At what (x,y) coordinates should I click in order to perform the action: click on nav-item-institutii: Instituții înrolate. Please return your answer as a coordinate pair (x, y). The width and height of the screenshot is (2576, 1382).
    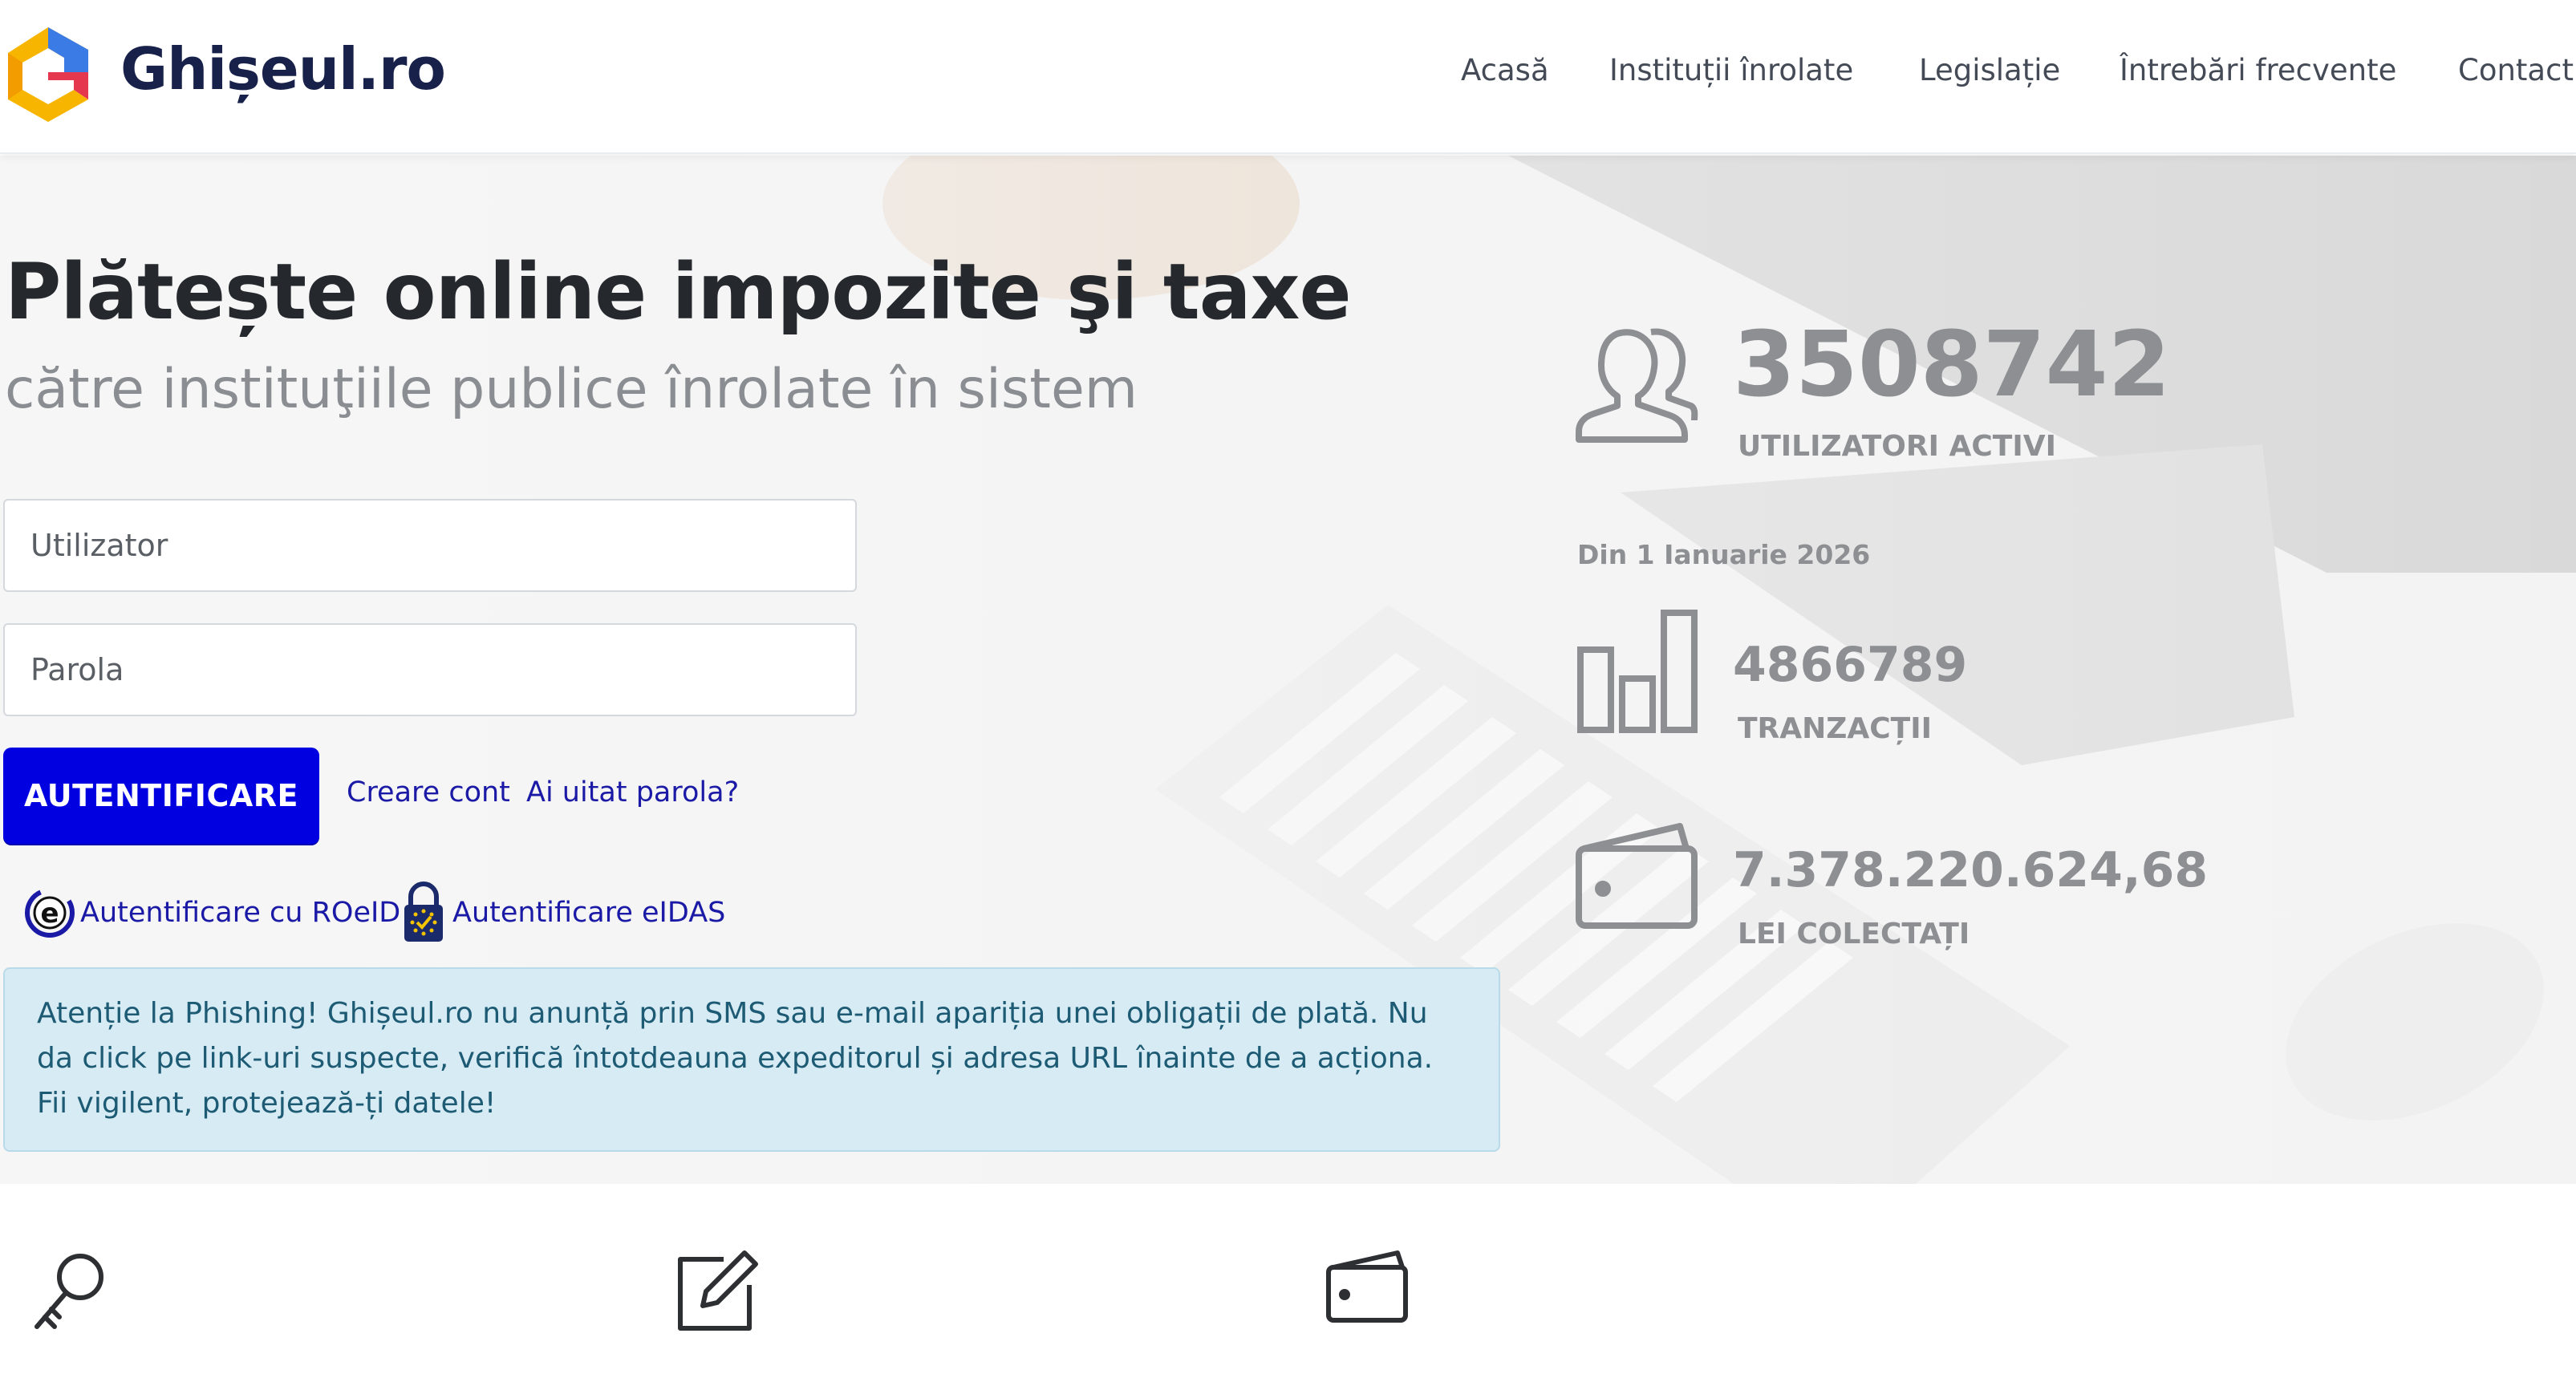
    Looking at the image, I should click on (1731, 70).